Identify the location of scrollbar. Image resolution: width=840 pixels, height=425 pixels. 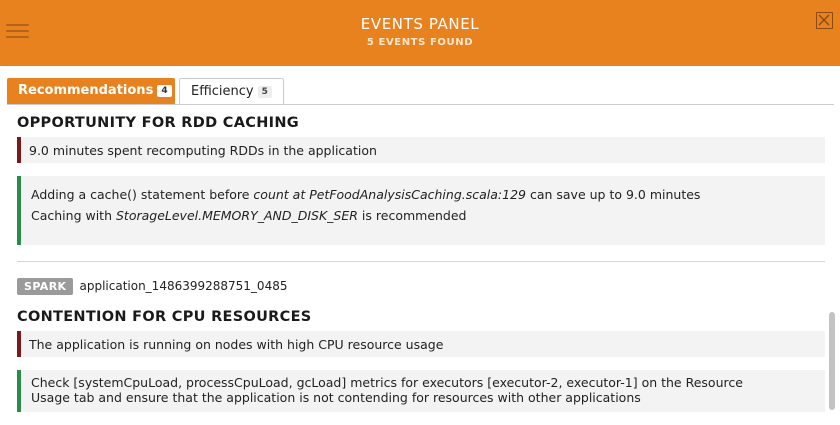
(832, 361).